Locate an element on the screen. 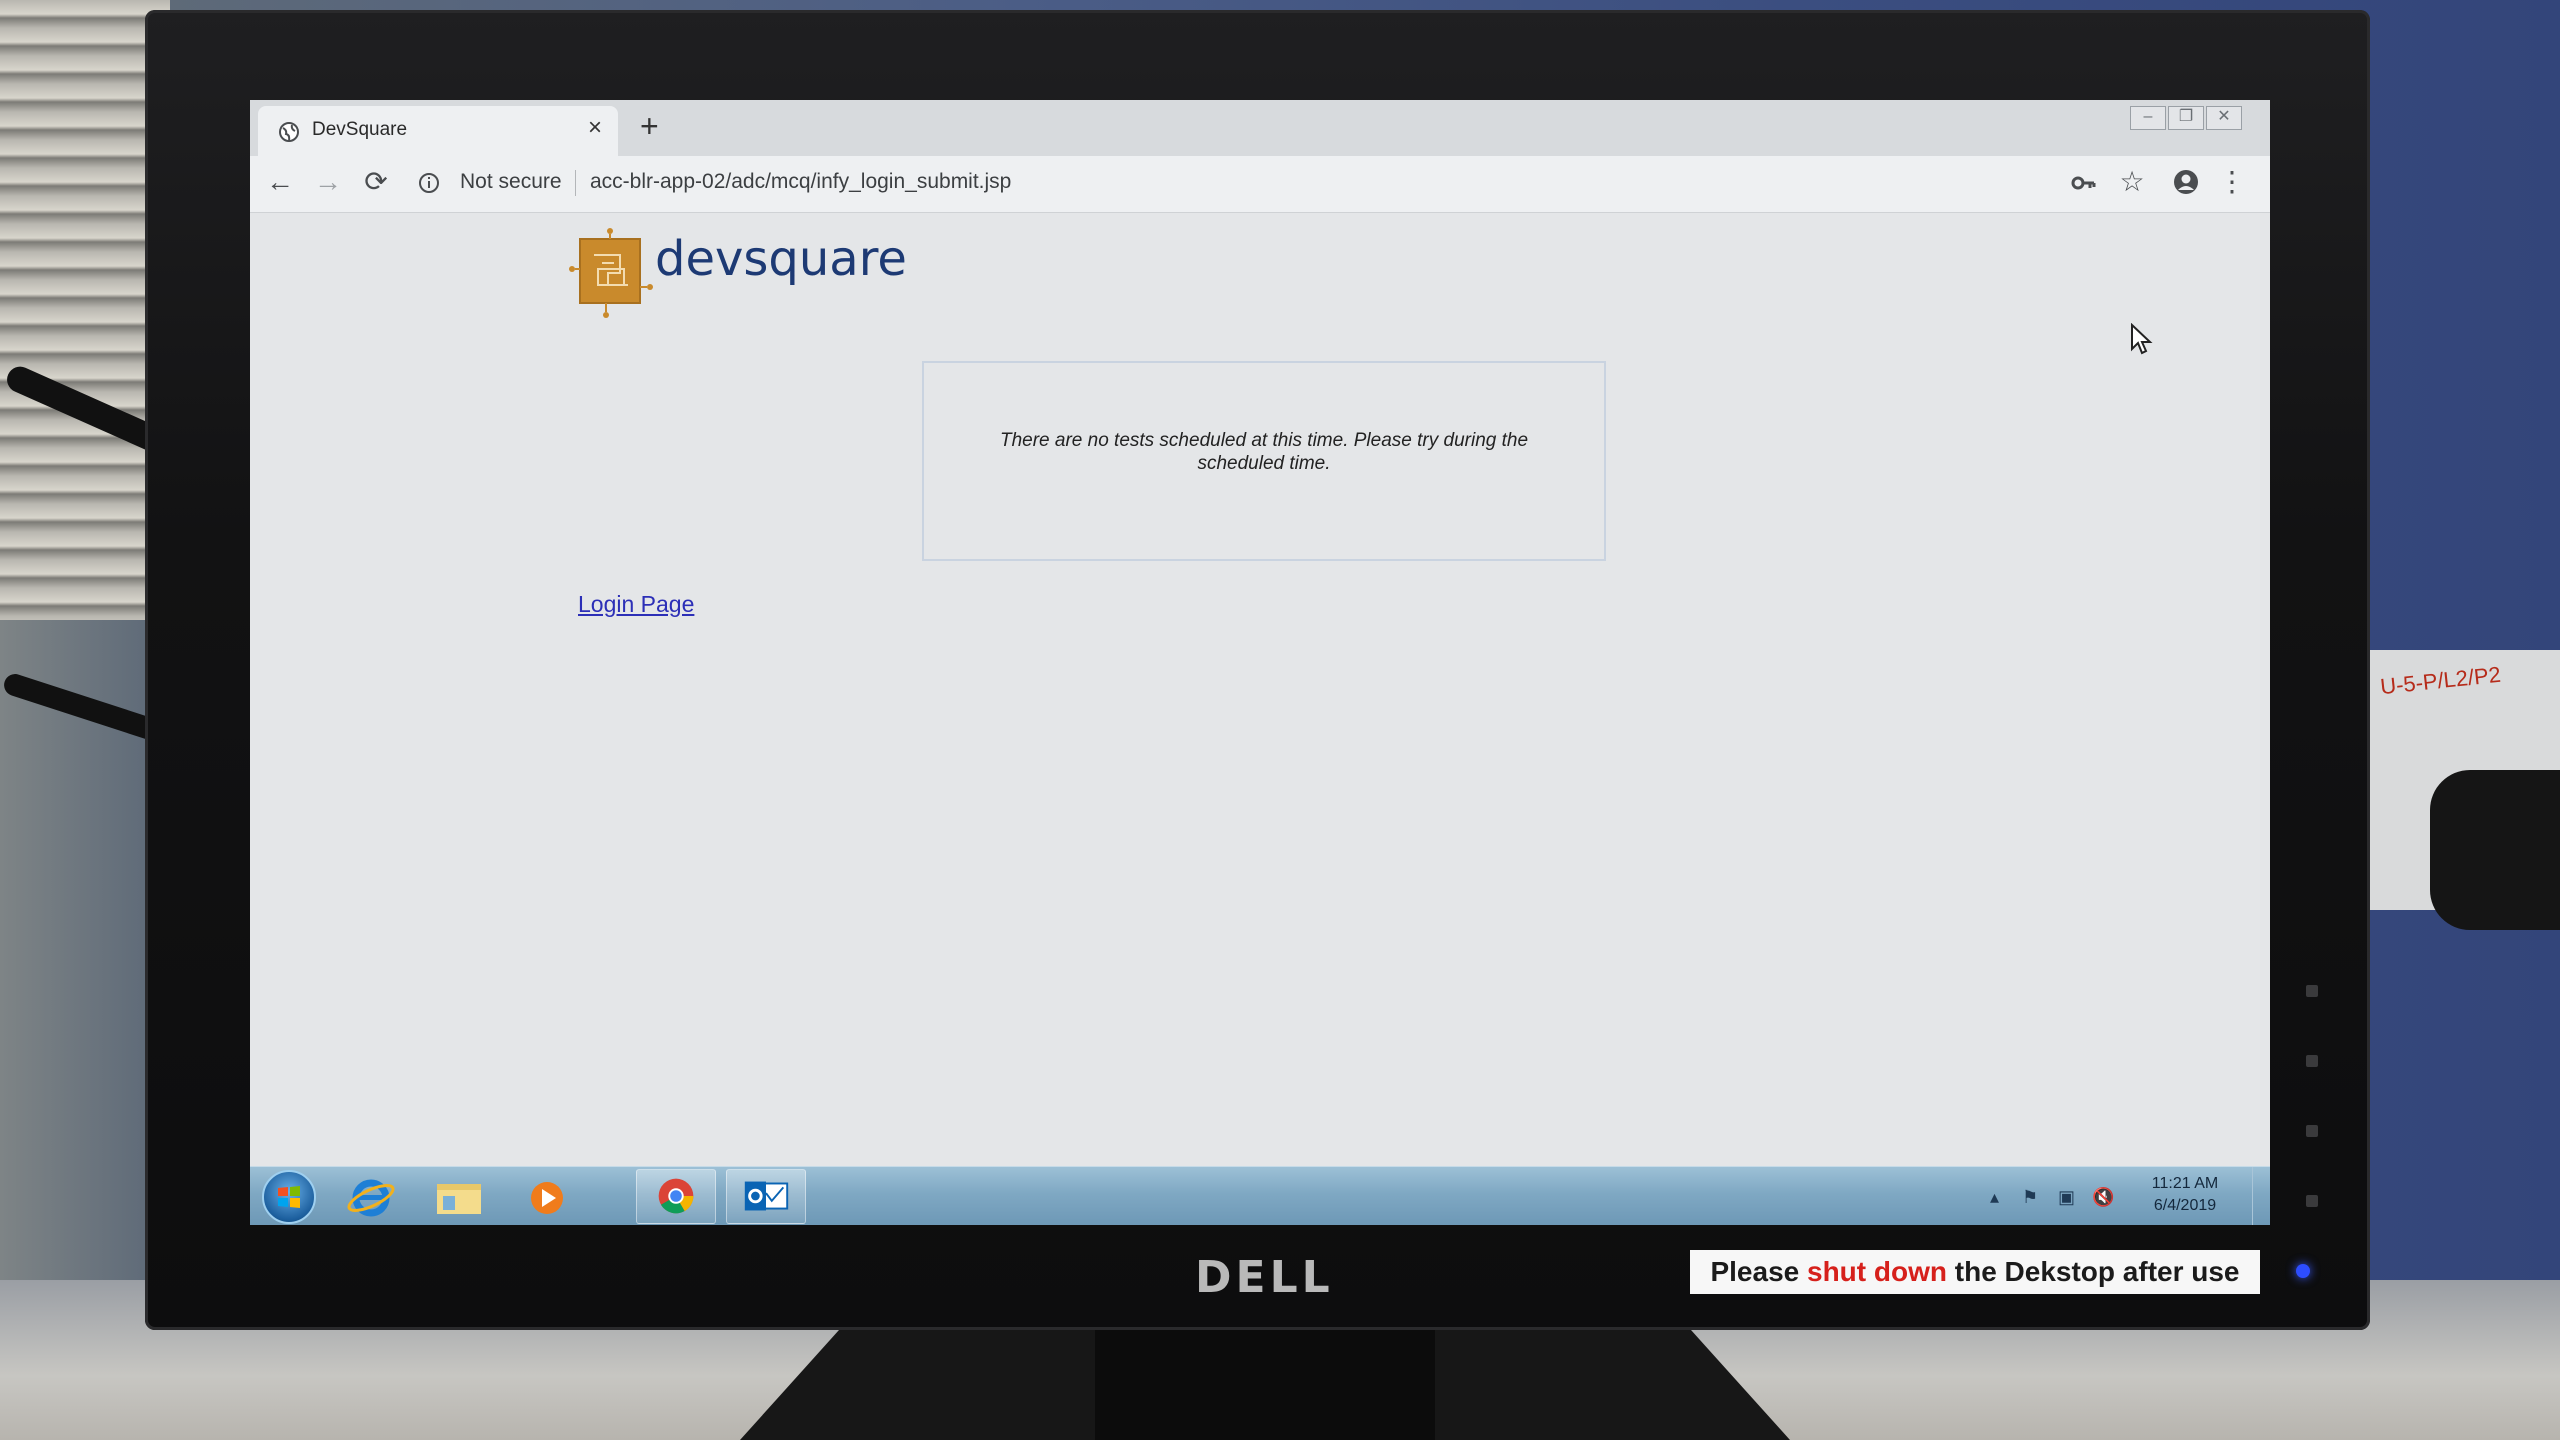 The height and width of the screenshot is (1440, 2560). media-player-icon is located at coordinates (547, 1198).